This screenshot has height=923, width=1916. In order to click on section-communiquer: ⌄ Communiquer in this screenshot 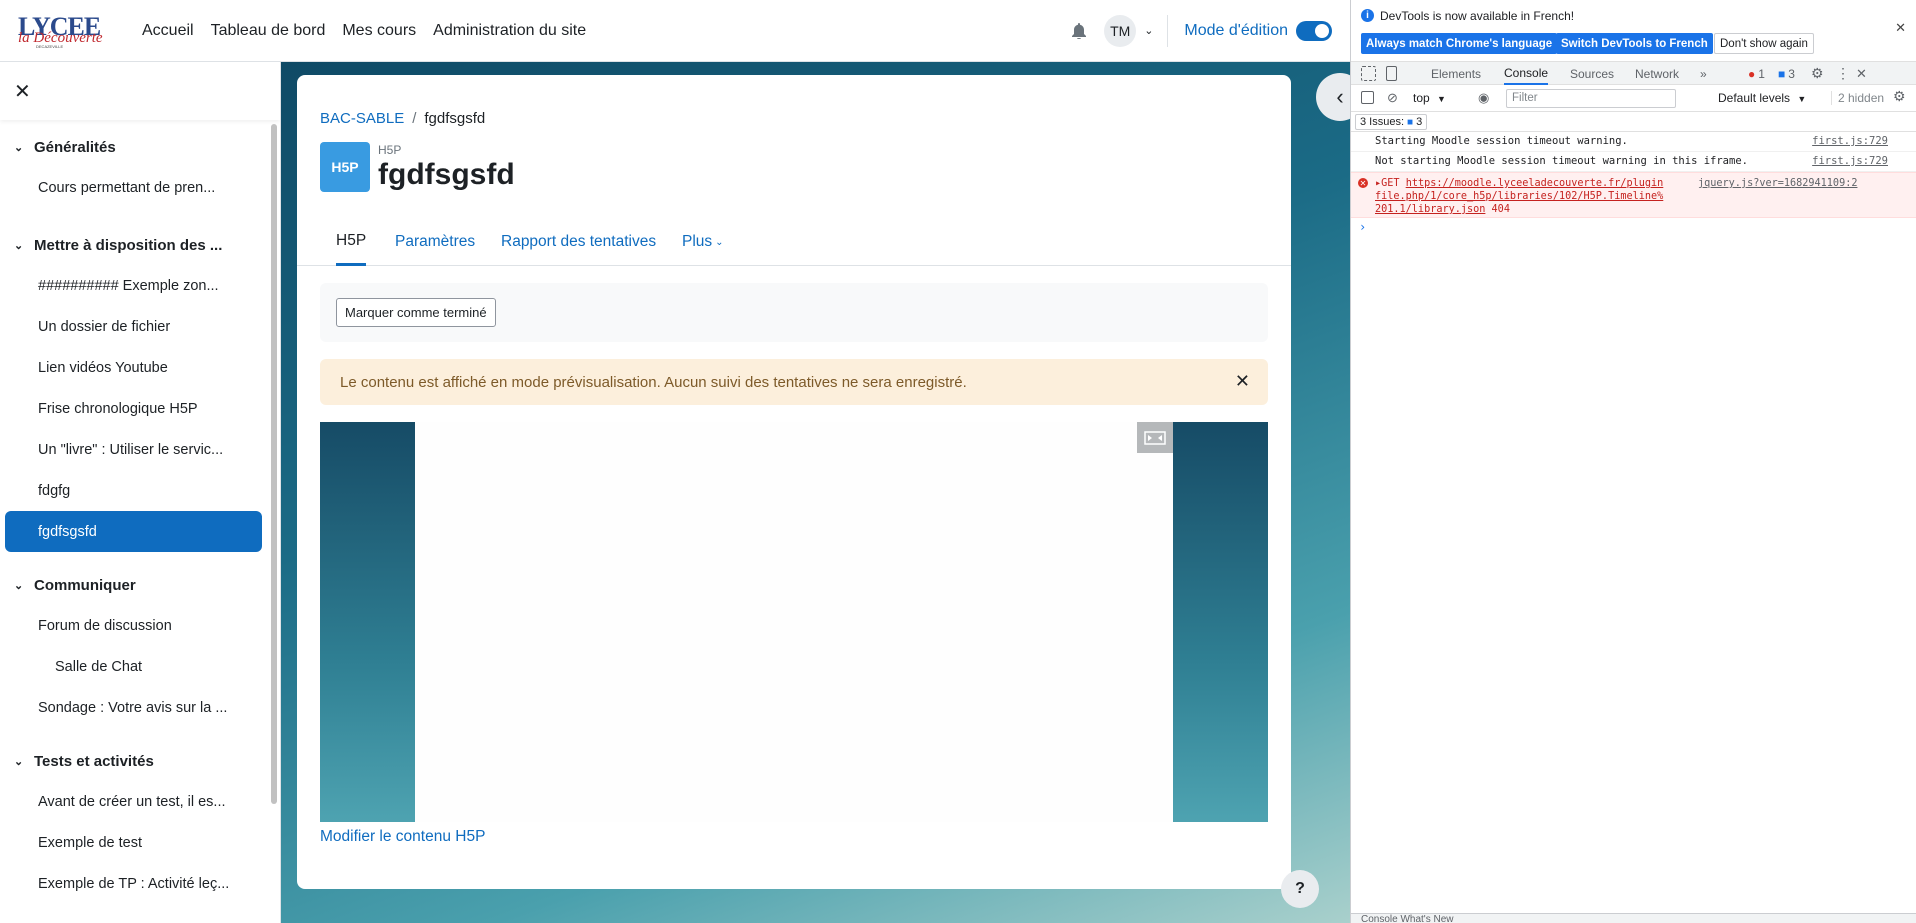, I will do `click(147, 585)`.